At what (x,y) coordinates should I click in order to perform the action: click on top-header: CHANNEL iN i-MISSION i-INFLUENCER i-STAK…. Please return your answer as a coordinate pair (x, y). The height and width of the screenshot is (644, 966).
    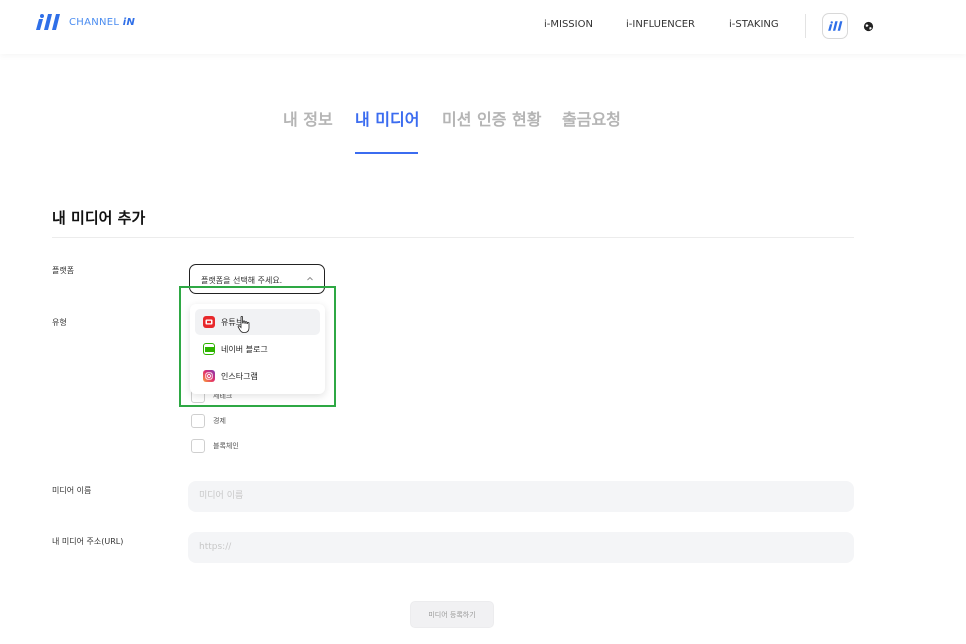
    Looking at the image, I should click on (483, 27).